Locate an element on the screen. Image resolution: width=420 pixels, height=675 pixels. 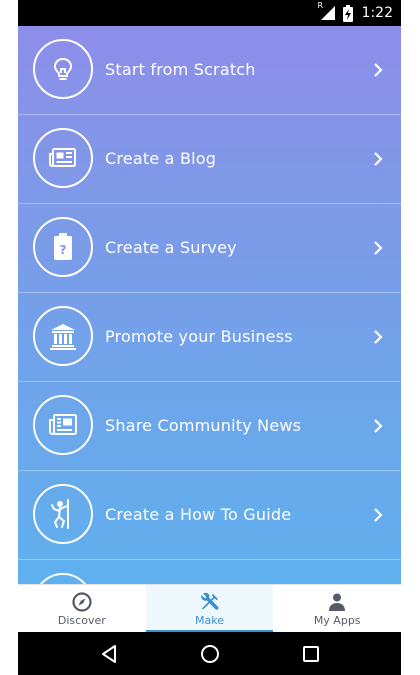
status-bar: R 1:22 is located at coordinates (209, 13).